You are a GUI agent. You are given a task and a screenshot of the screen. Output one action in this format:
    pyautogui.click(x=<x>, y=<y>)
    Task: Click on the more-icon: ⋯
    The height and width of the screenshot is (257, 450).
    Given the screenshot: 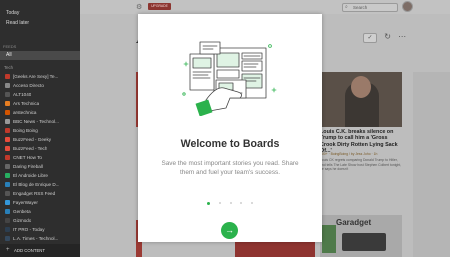 What is the action you would take?
    pyautogui.click(x=402, y=36)
    